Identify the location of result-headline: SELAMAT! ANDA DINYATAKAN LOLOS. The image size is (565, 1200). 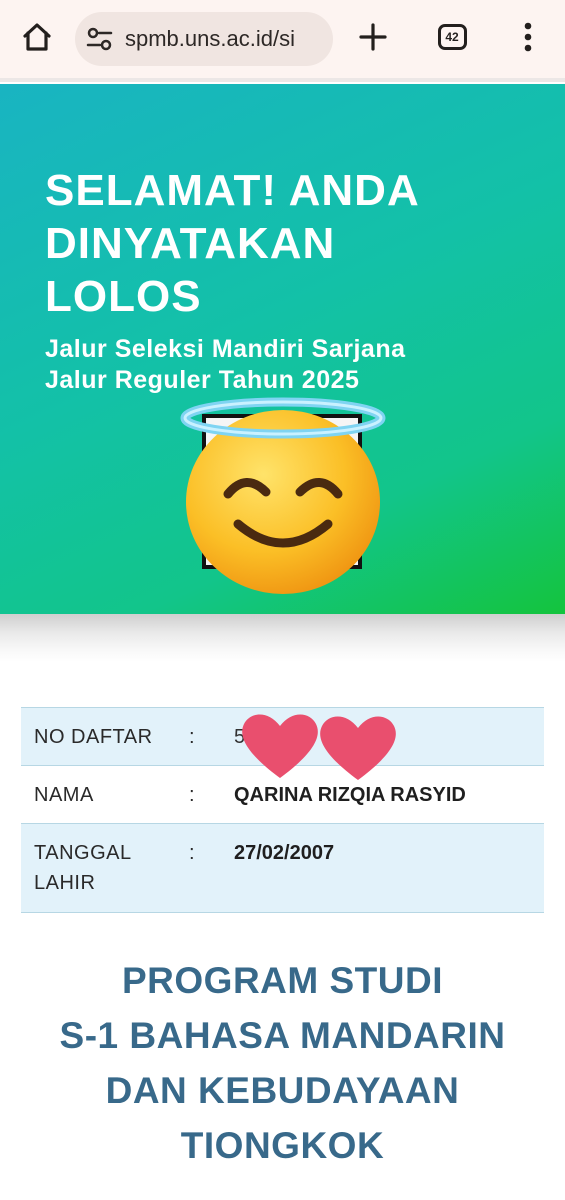
(232, 243).